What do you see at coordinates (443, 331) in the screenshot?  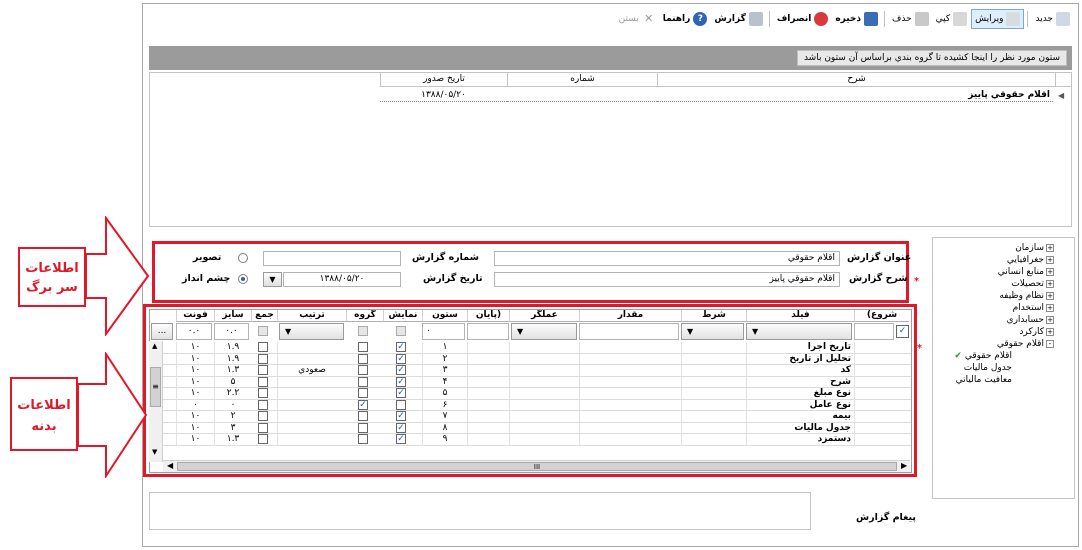 I see `filter-column-input: ۰` at bounding box center [443, 331].